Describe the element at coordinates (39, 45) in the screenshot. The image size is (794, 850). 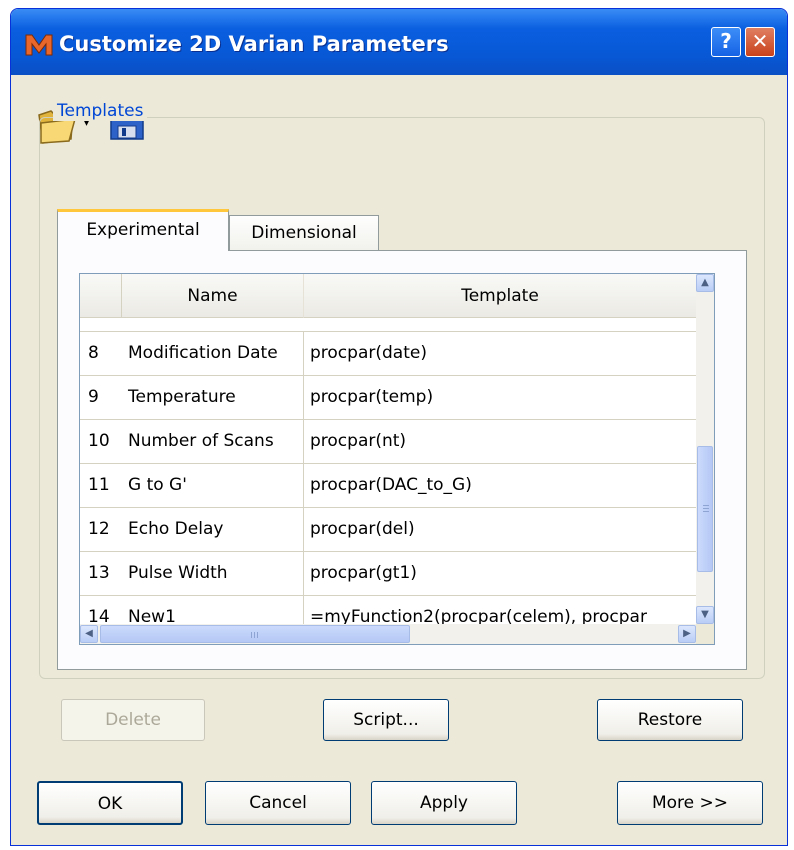
I see `app-logo-icon` at that location.